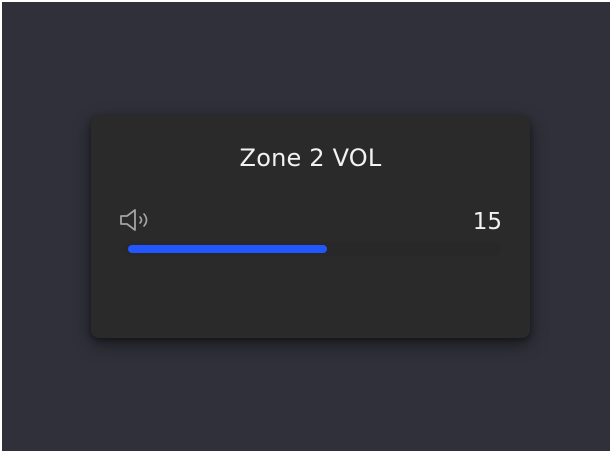  I want to click on volume-card-title: Zone 2 VOL, so click(310, 158).